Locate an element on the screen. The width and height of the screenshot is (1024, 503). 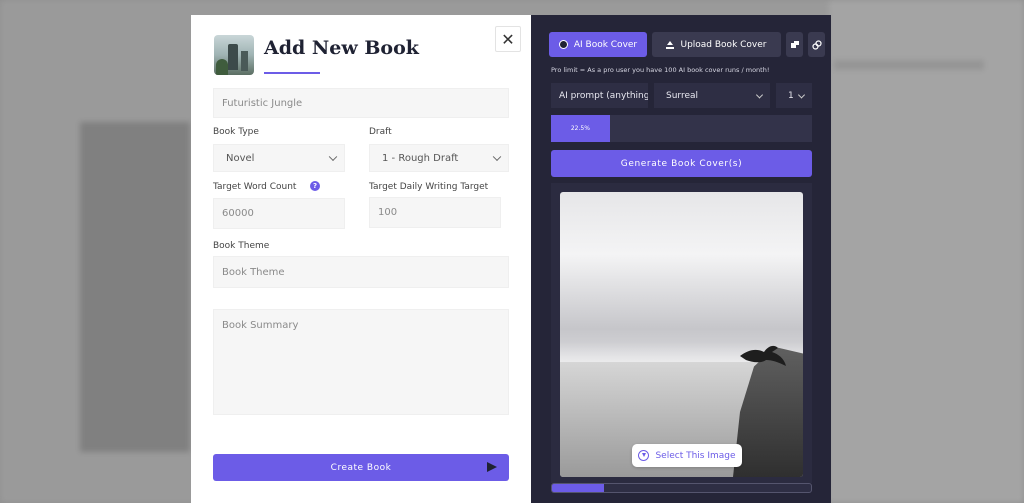
daily-target-input: 100 is located at coordinates (435, 212).